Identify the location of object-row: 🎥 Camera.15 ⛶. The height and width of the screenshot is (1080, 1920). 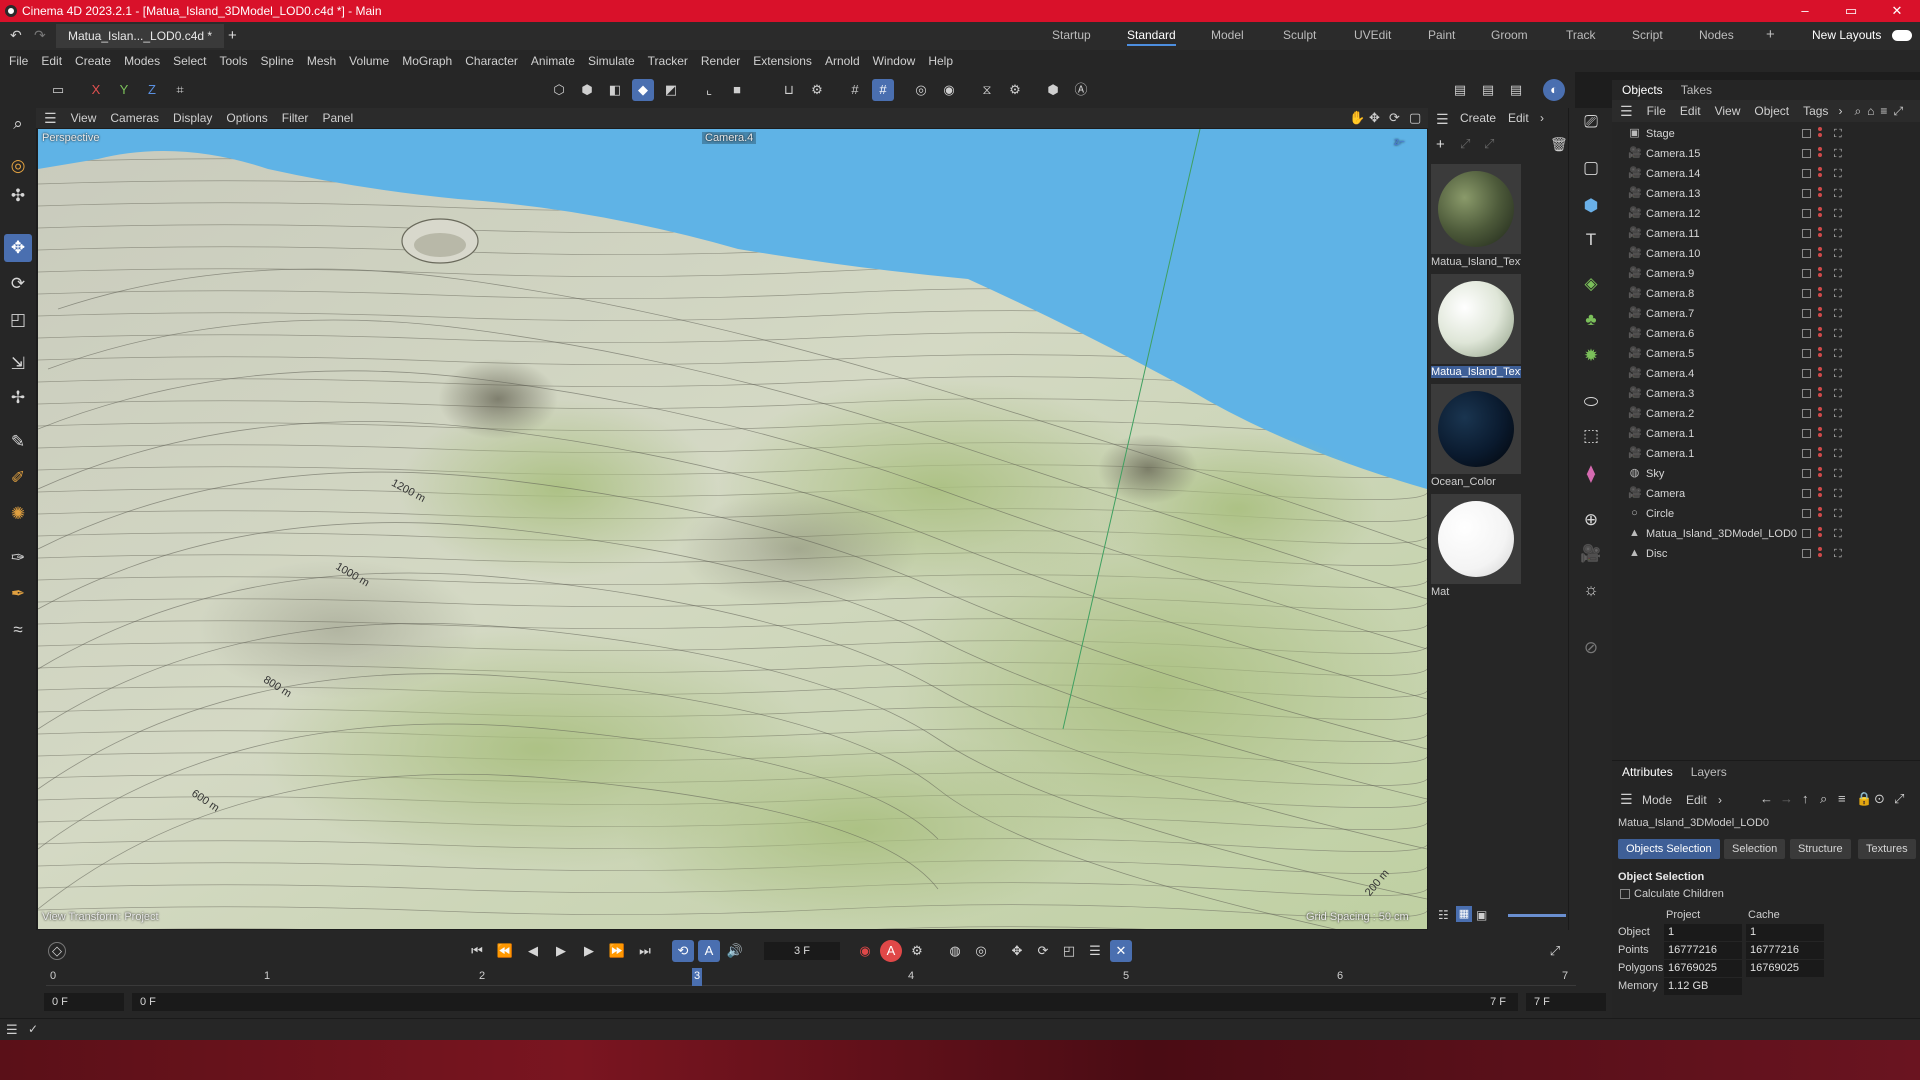
(1766, 154).